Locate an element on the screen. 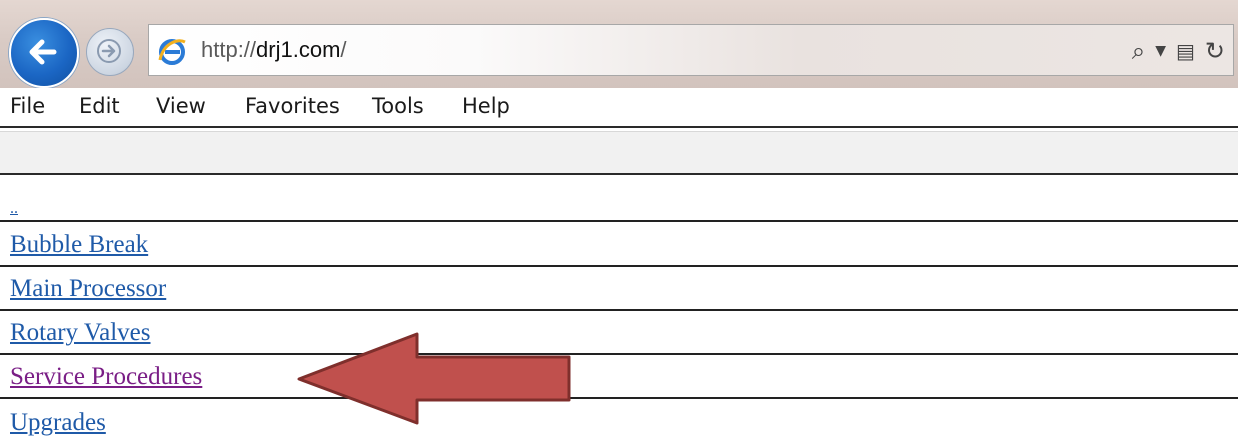  list-item: Service Procedures is located at coordinates (619, 377).